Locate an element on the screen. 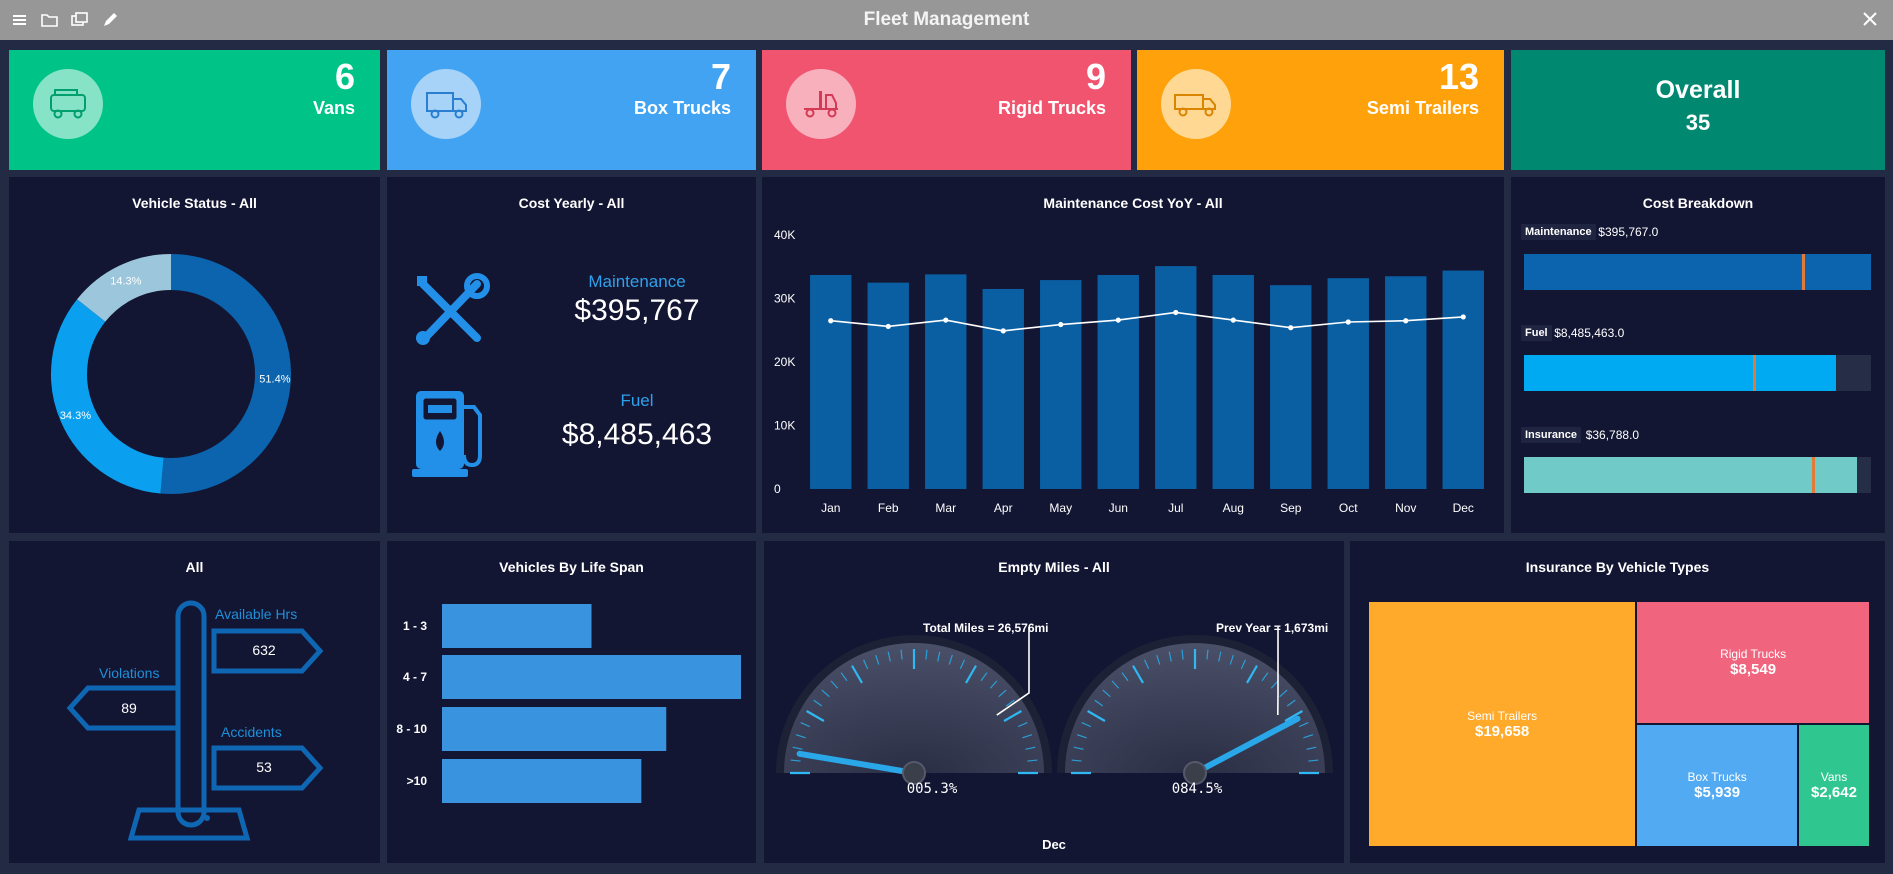  breakdown-value: $36,788.0 is located at coordinates (1612, 435).